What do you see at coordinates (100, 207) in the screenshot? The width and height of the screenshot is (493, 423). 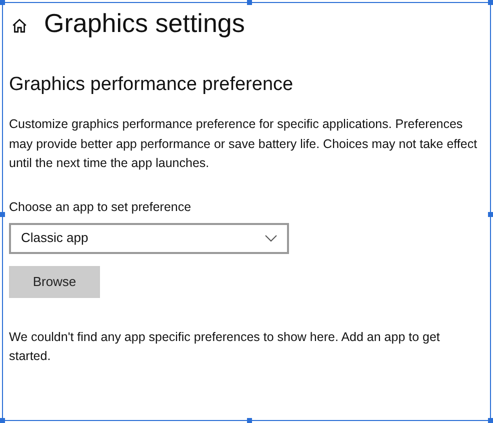 I see `picker-label: Choose an app to set preference` at bounding box center [100, 207].